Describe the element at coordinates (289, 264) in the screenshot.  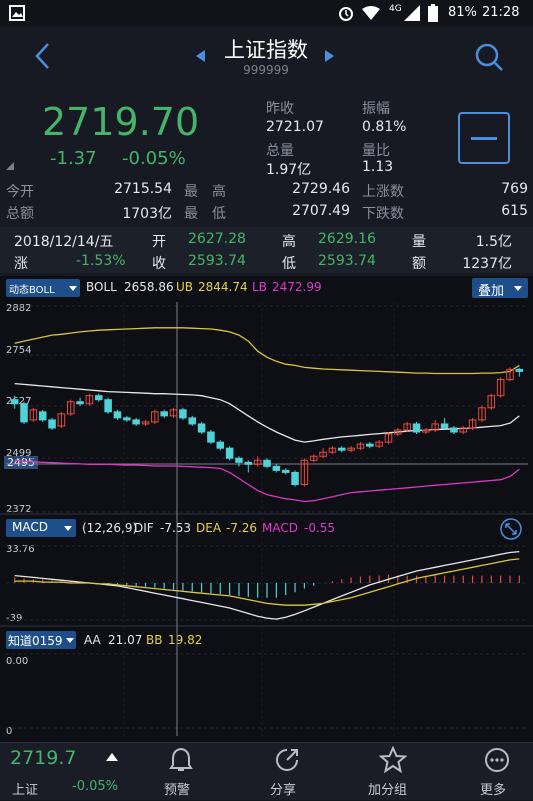
I see `day-low-label: 低` at that location.